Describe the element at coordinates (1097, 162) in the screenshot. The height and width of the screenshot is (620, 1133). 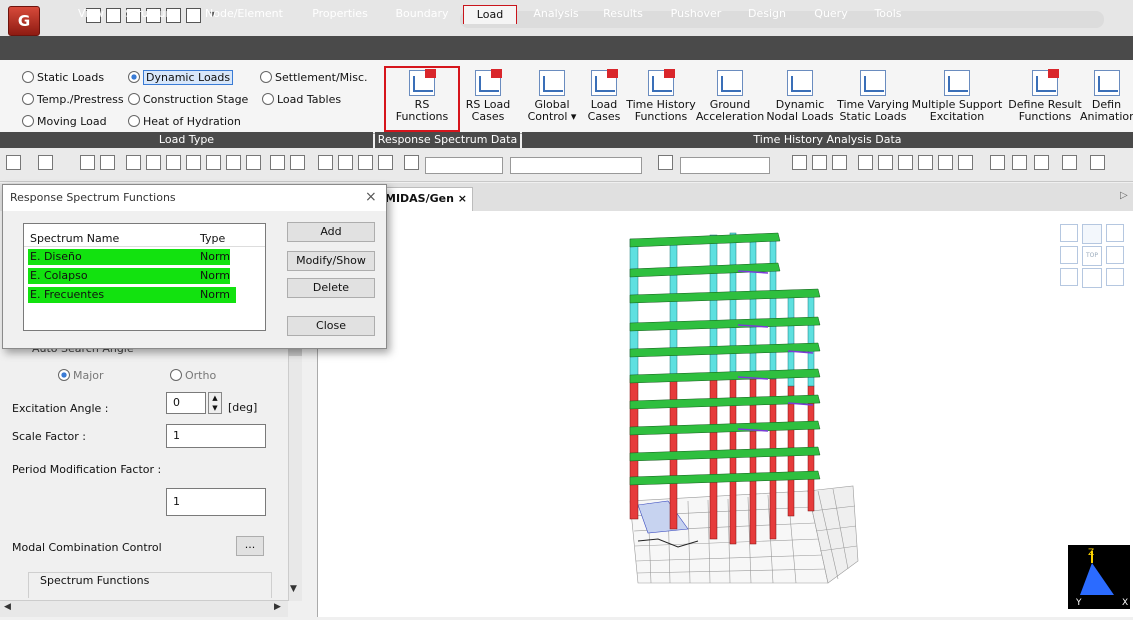
I see `more-tools-icon` at that location.